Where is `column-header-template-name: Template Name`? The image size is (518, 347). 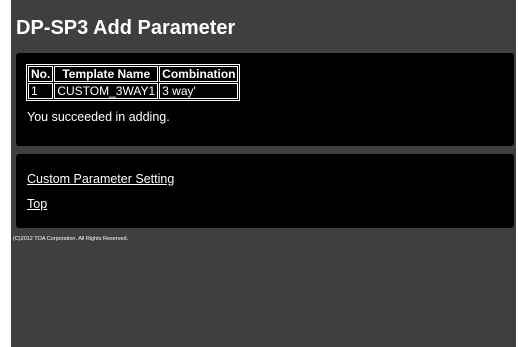 column-header-template-name: Template Name is located at coordinates (106, 74).